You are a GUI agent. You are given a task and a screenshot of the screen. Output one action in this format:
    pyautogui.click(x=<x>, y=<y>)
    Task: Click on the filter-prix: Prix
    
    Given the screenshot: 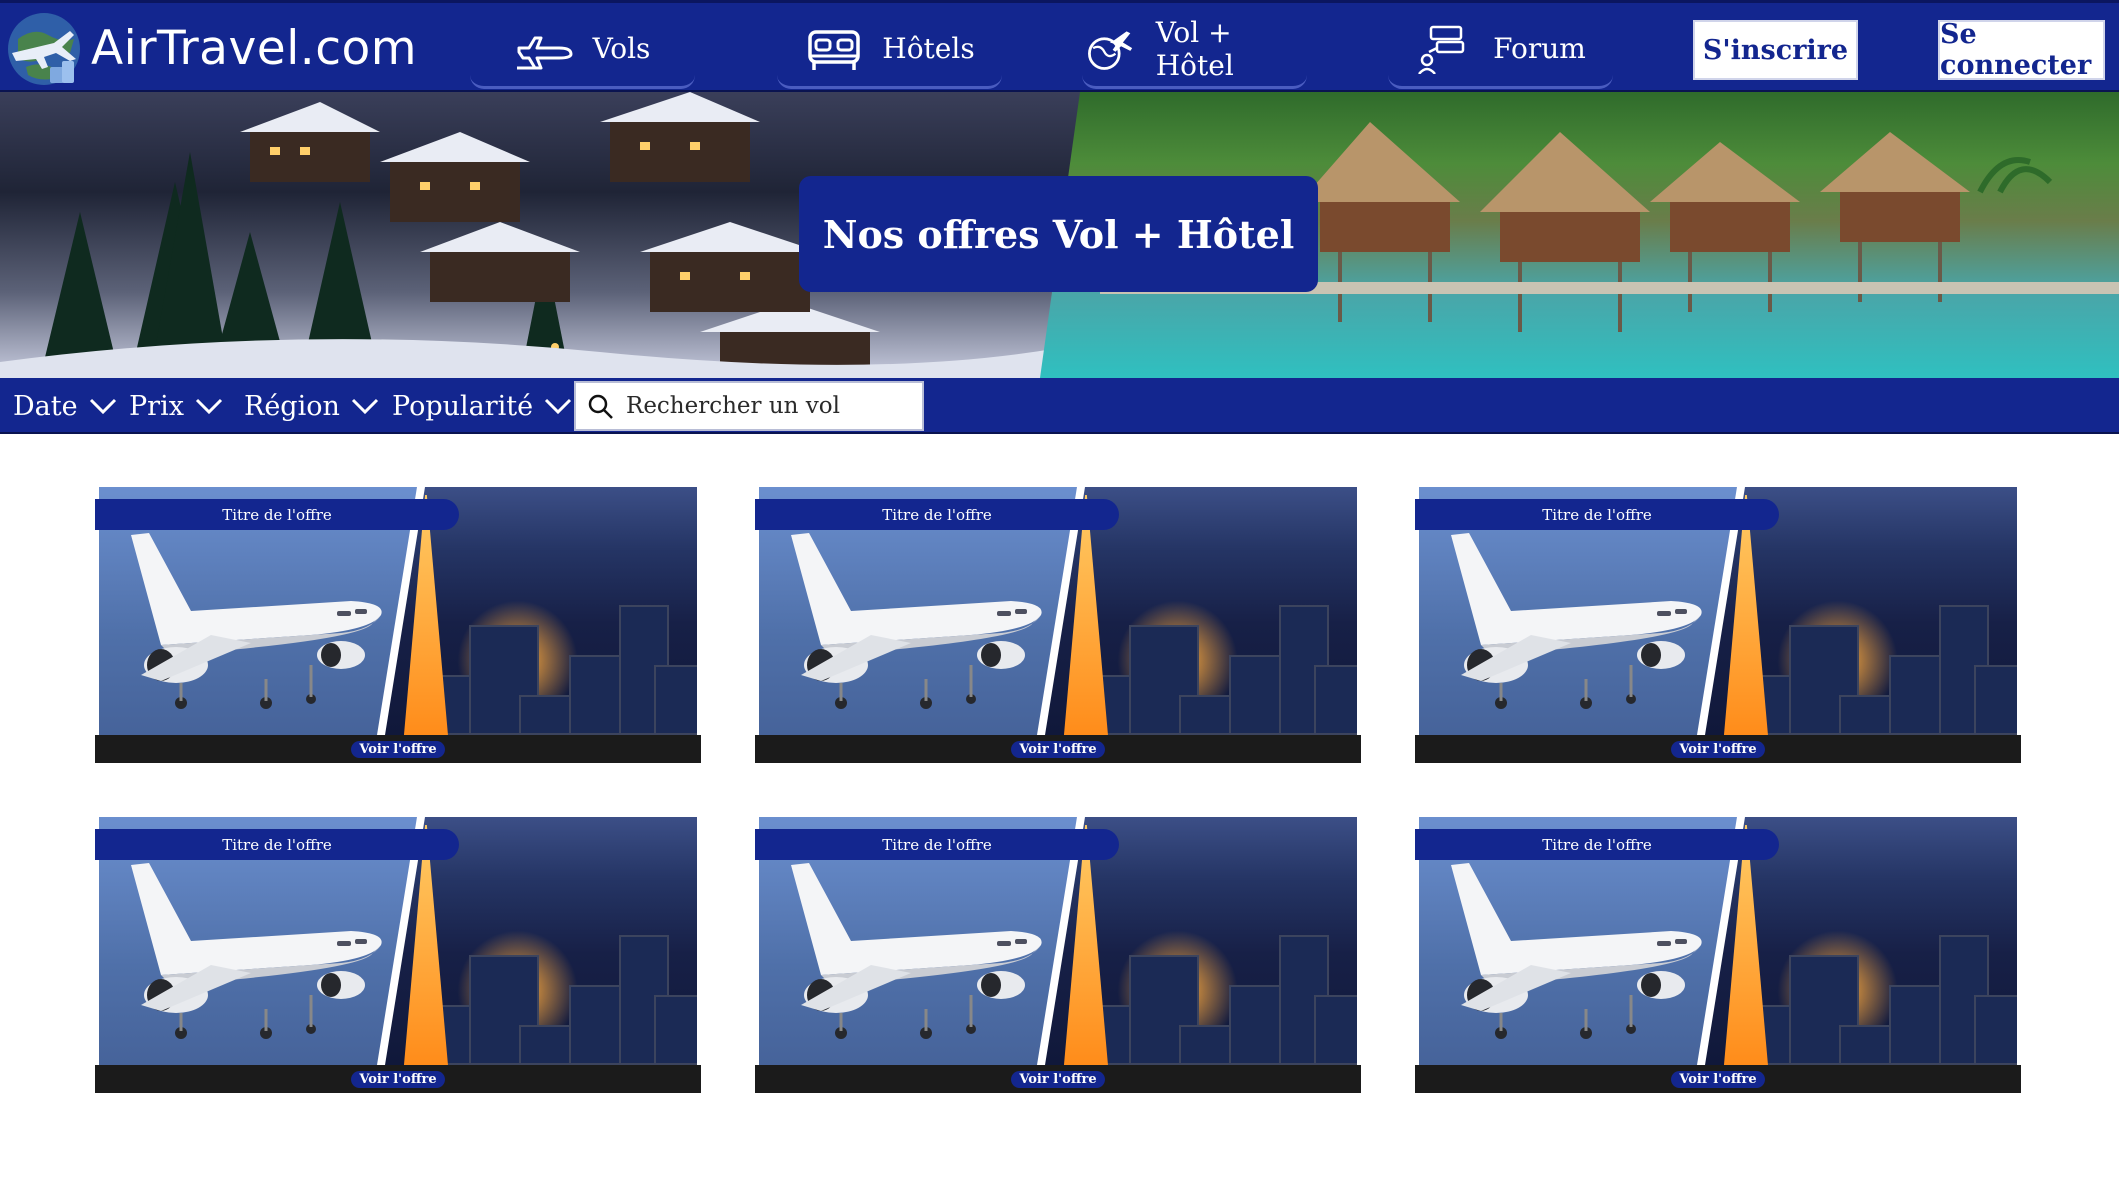 What is the action you would take?
    pyautogui.click(x=176, y=406)
    